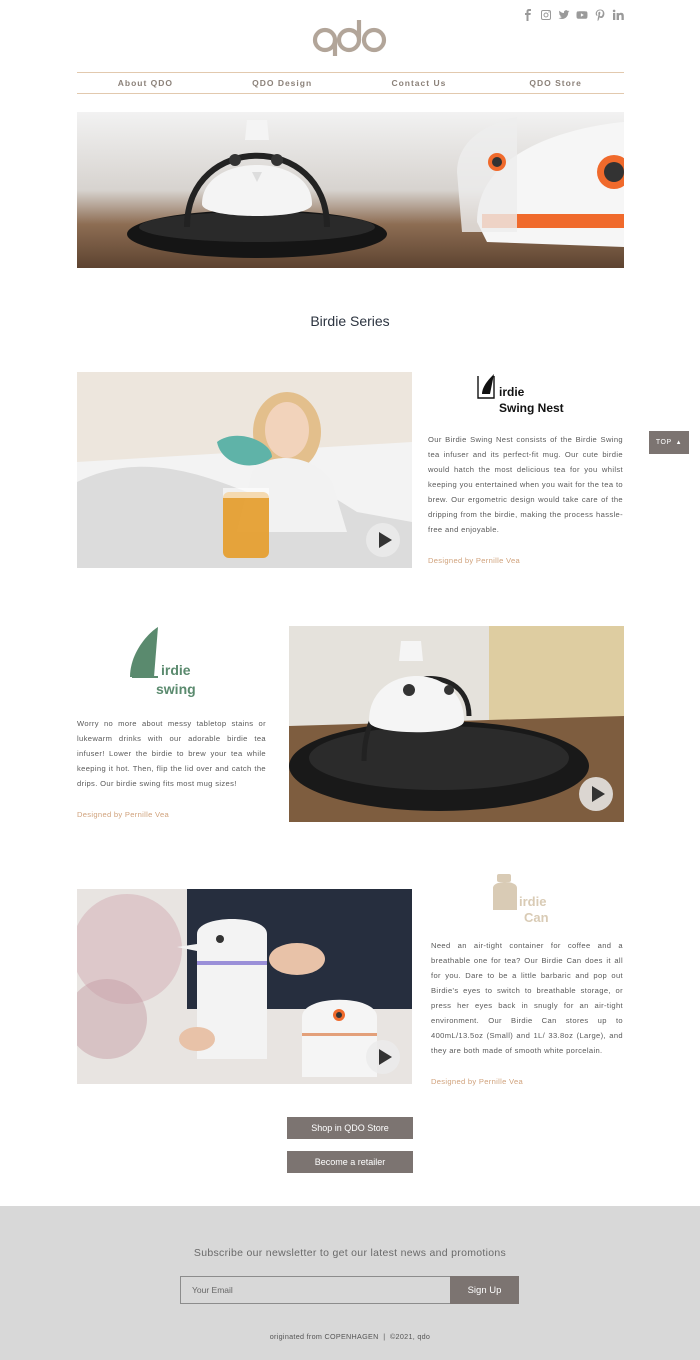 The width and height of the screenshot is (700, 1360). I want to click on birdie-can-logo: irdie Can, so click(529, 900).